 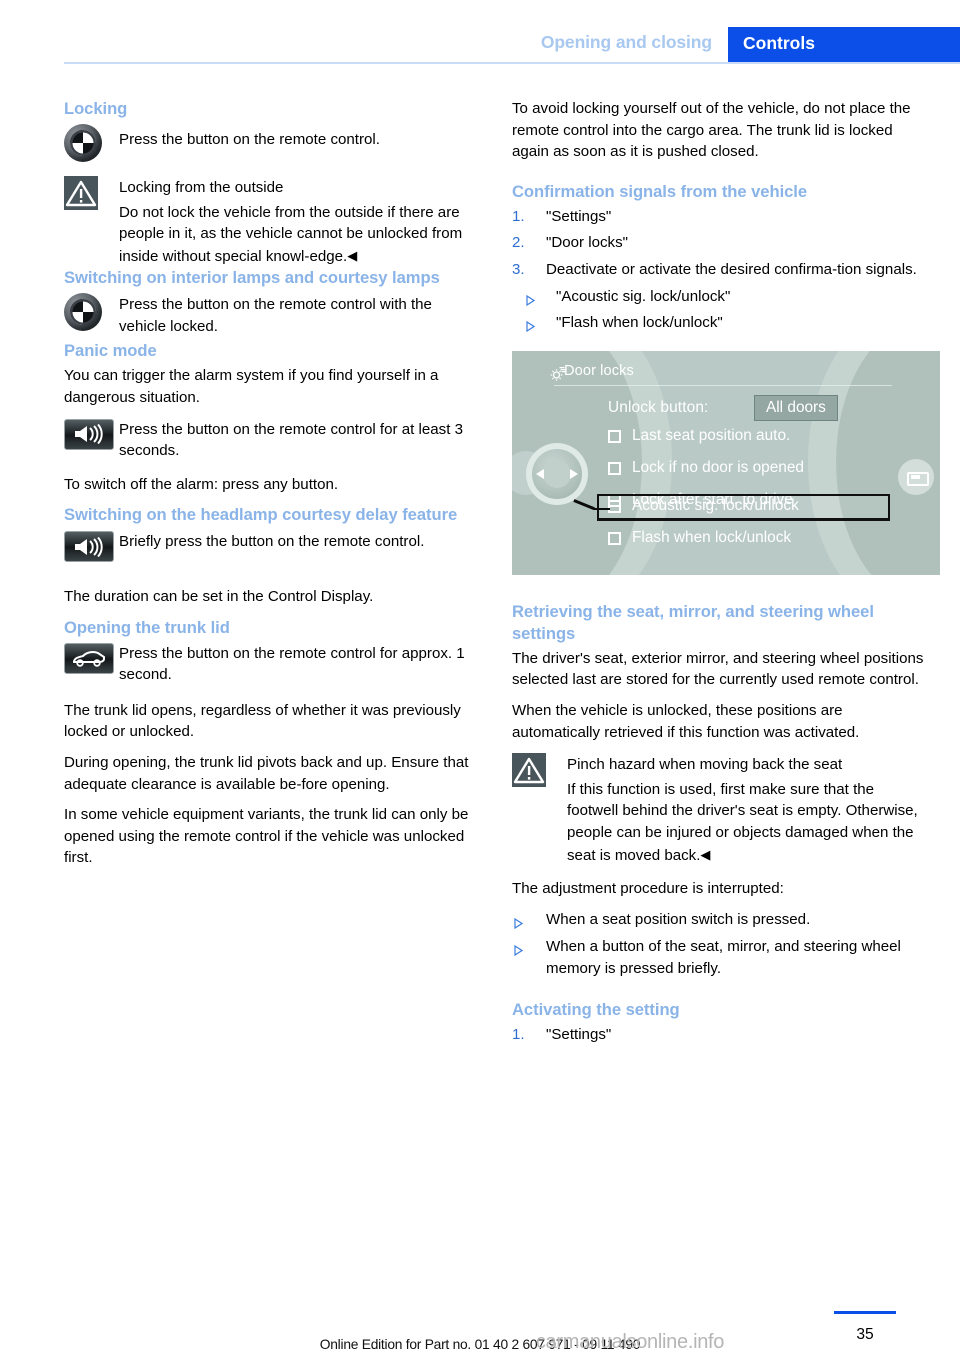 I want to click on activating-steps-list: 1. "Settings", so click(x=718, y=1035).